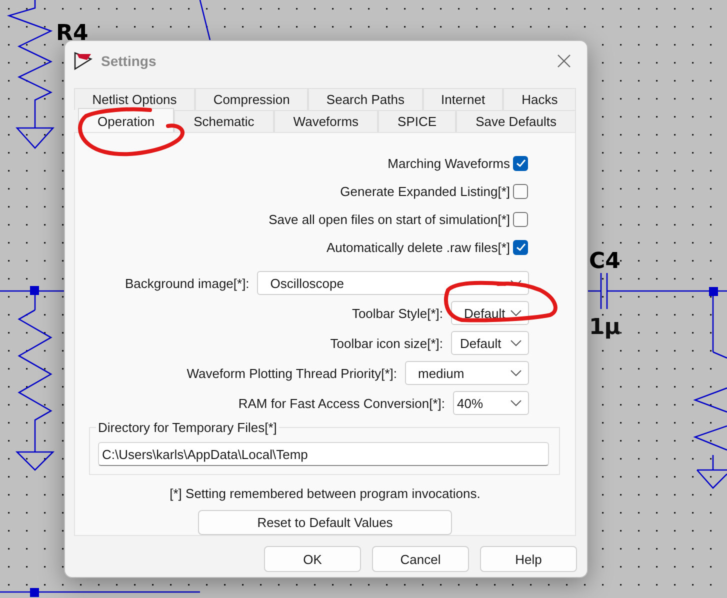 Image resolution: width=727 pixels, height=598 pixels. What do you see at coordinates (467, 373) in the screenshot?
I see `dropdown: medium` at bounding box center [467, 373].